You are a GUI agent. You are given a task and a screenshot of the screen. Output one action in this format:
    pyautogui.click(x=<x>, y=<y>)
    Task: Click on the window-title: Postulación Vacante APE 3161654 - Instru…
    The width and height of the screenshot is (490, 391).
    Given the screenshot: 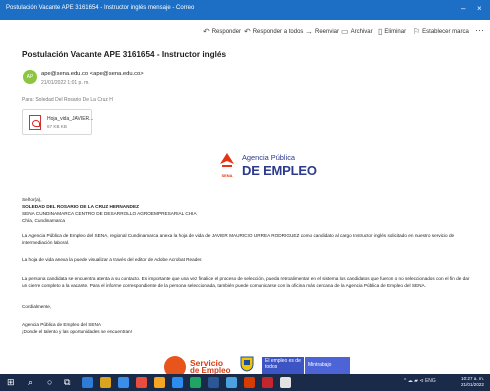 What is the action you would take?
    pyautogui.click(x=100, y=8)
    